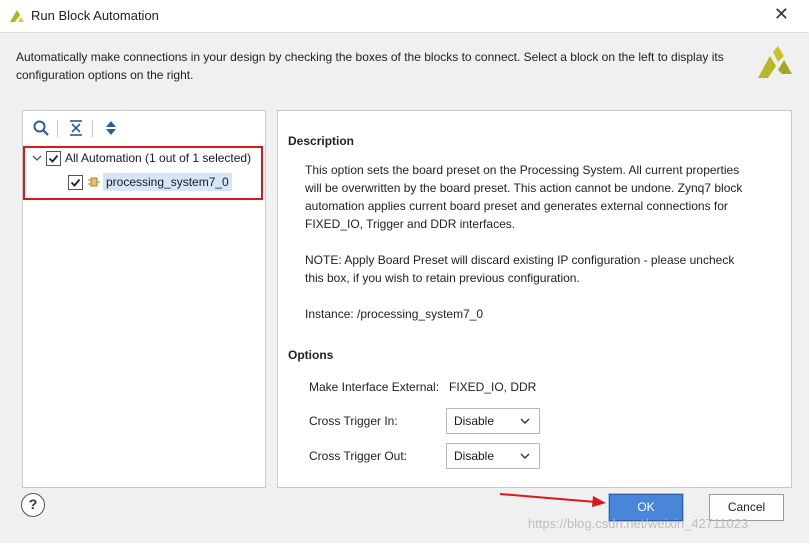 The image size is (809, 543). What do you see at coordinates (33, 505) in the screenshot?
I see `help-button: ?` at bounding box center [33, 505].